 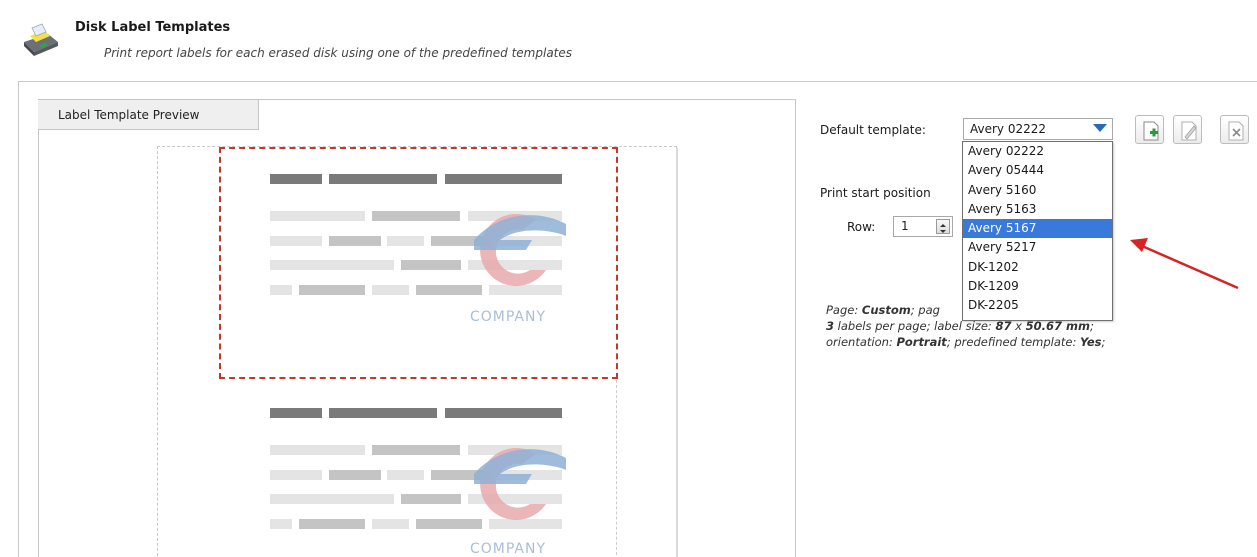 I want to click on row-value: 1, so click(x=905, y=226).